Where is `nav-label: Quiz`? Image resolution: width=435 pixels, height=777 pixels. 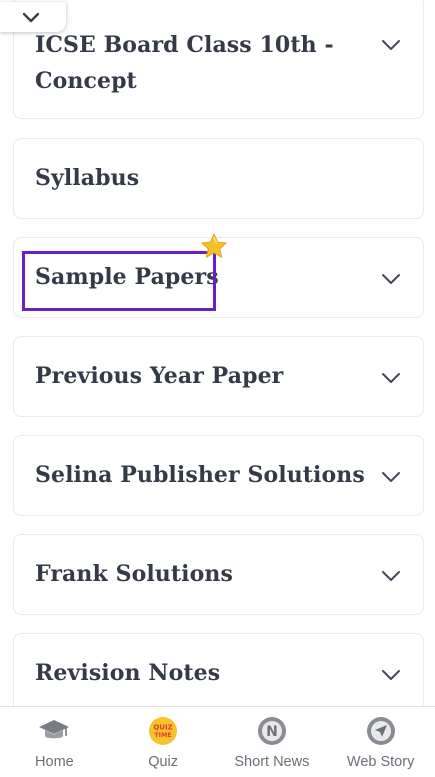 nav-label: Quiz is located at coordinates (163, 762).